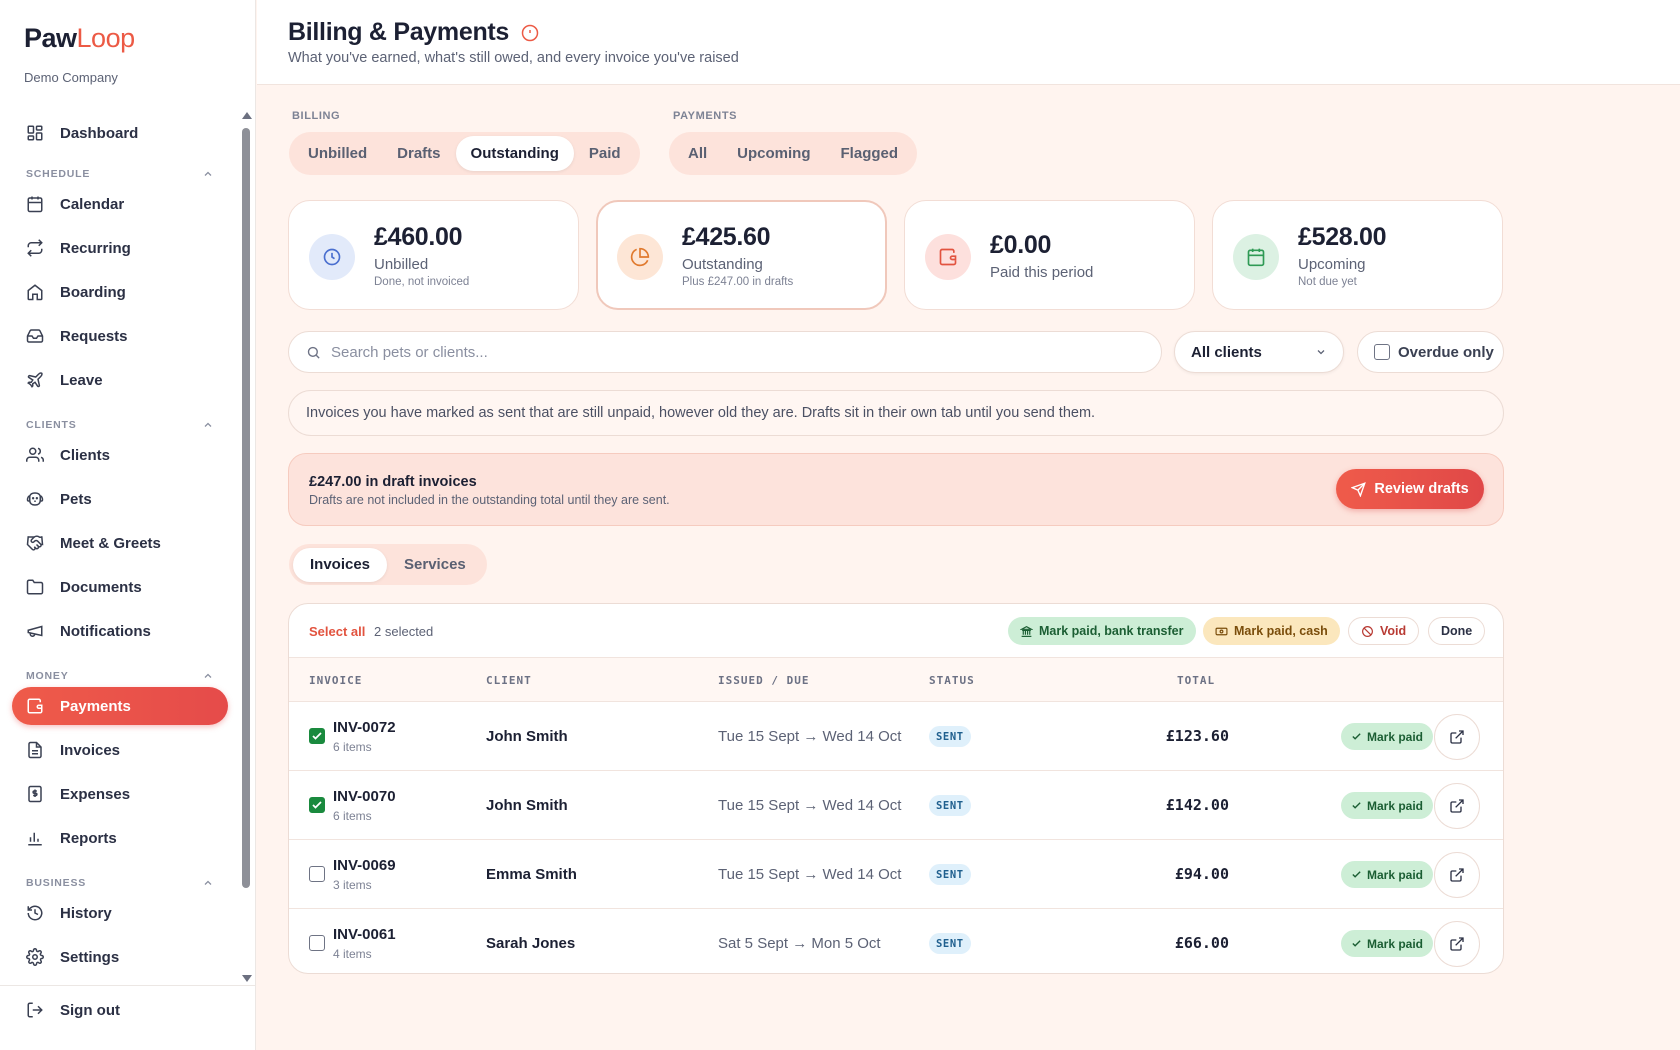  Describe the element at coordinates (95, 706) in the screenshot. I see `nav-item-payments-label: Payments` at that location.